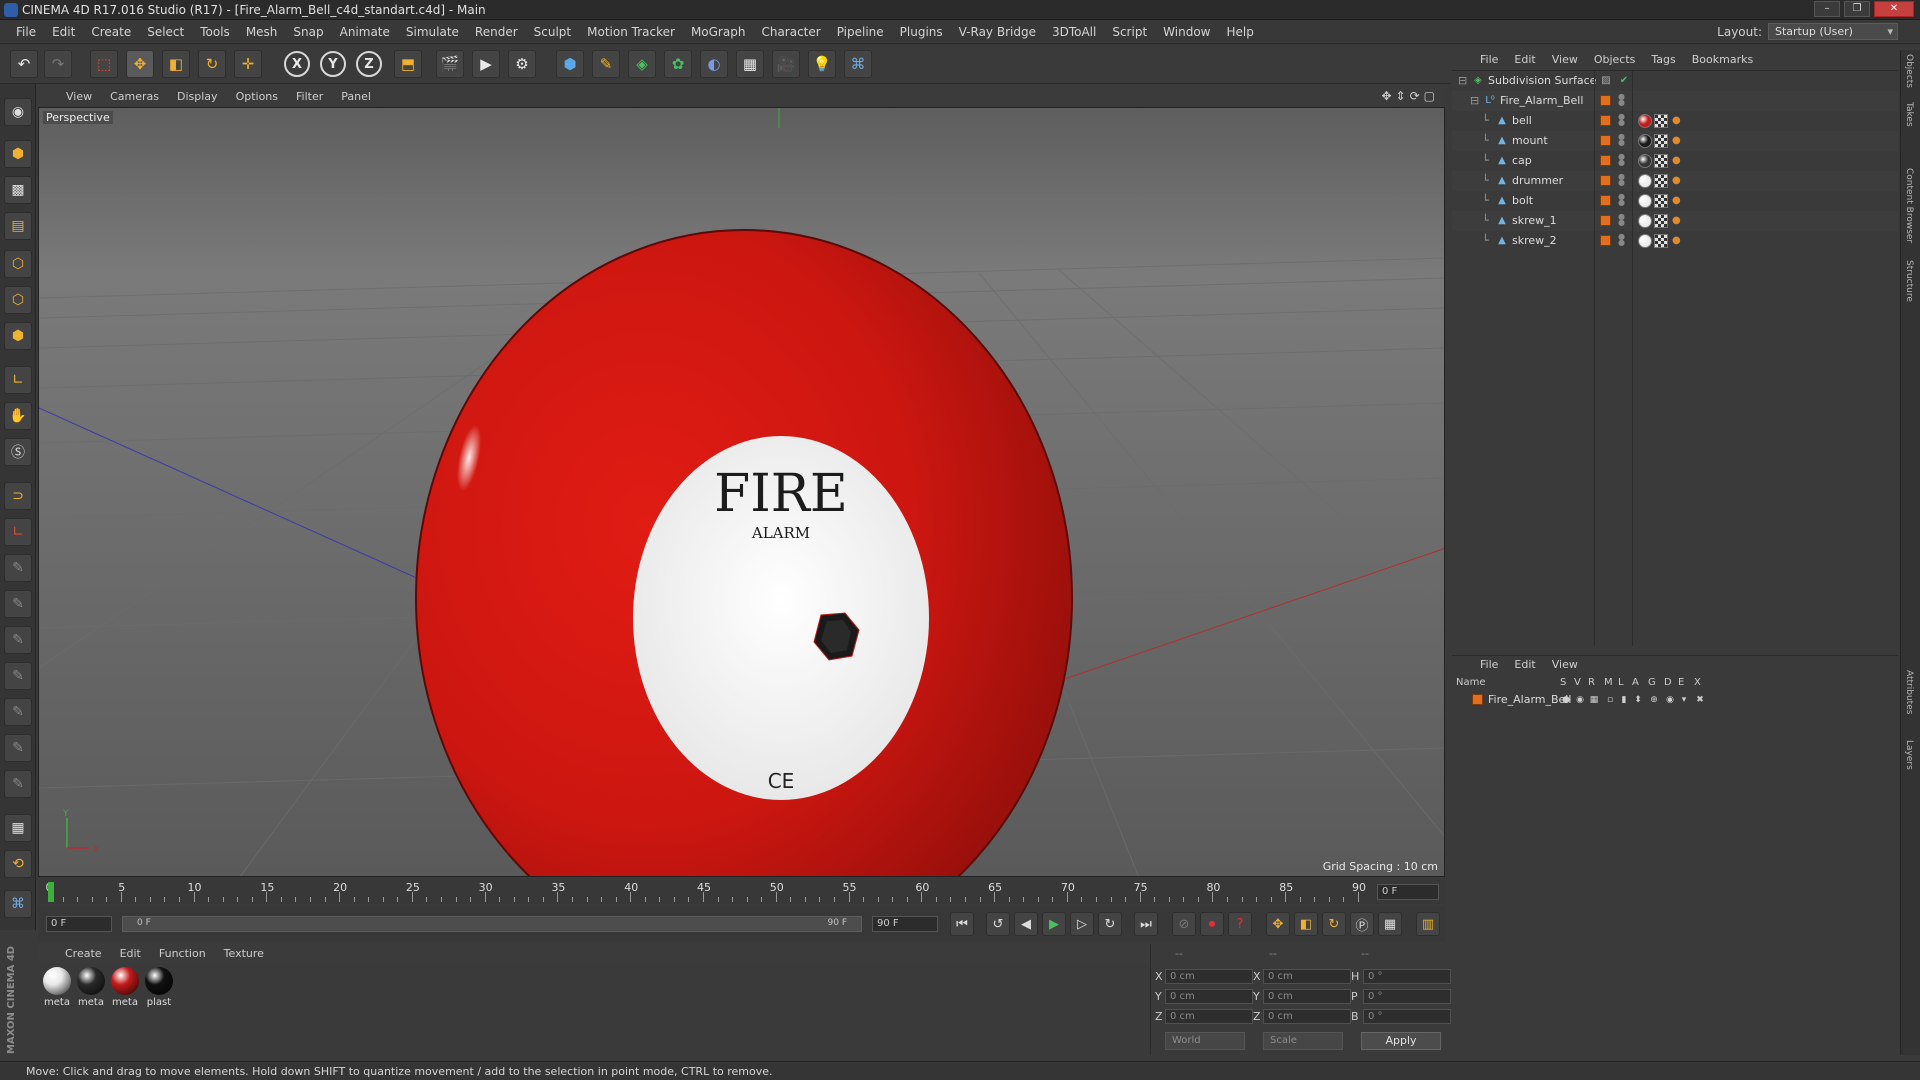 The width and height of the screenshot is (1920, 1080). What do you see at coordinates (860, 32) in the screenshot?
I see `menu-pipeline: Pipeline` at bounding box center [860, 32].